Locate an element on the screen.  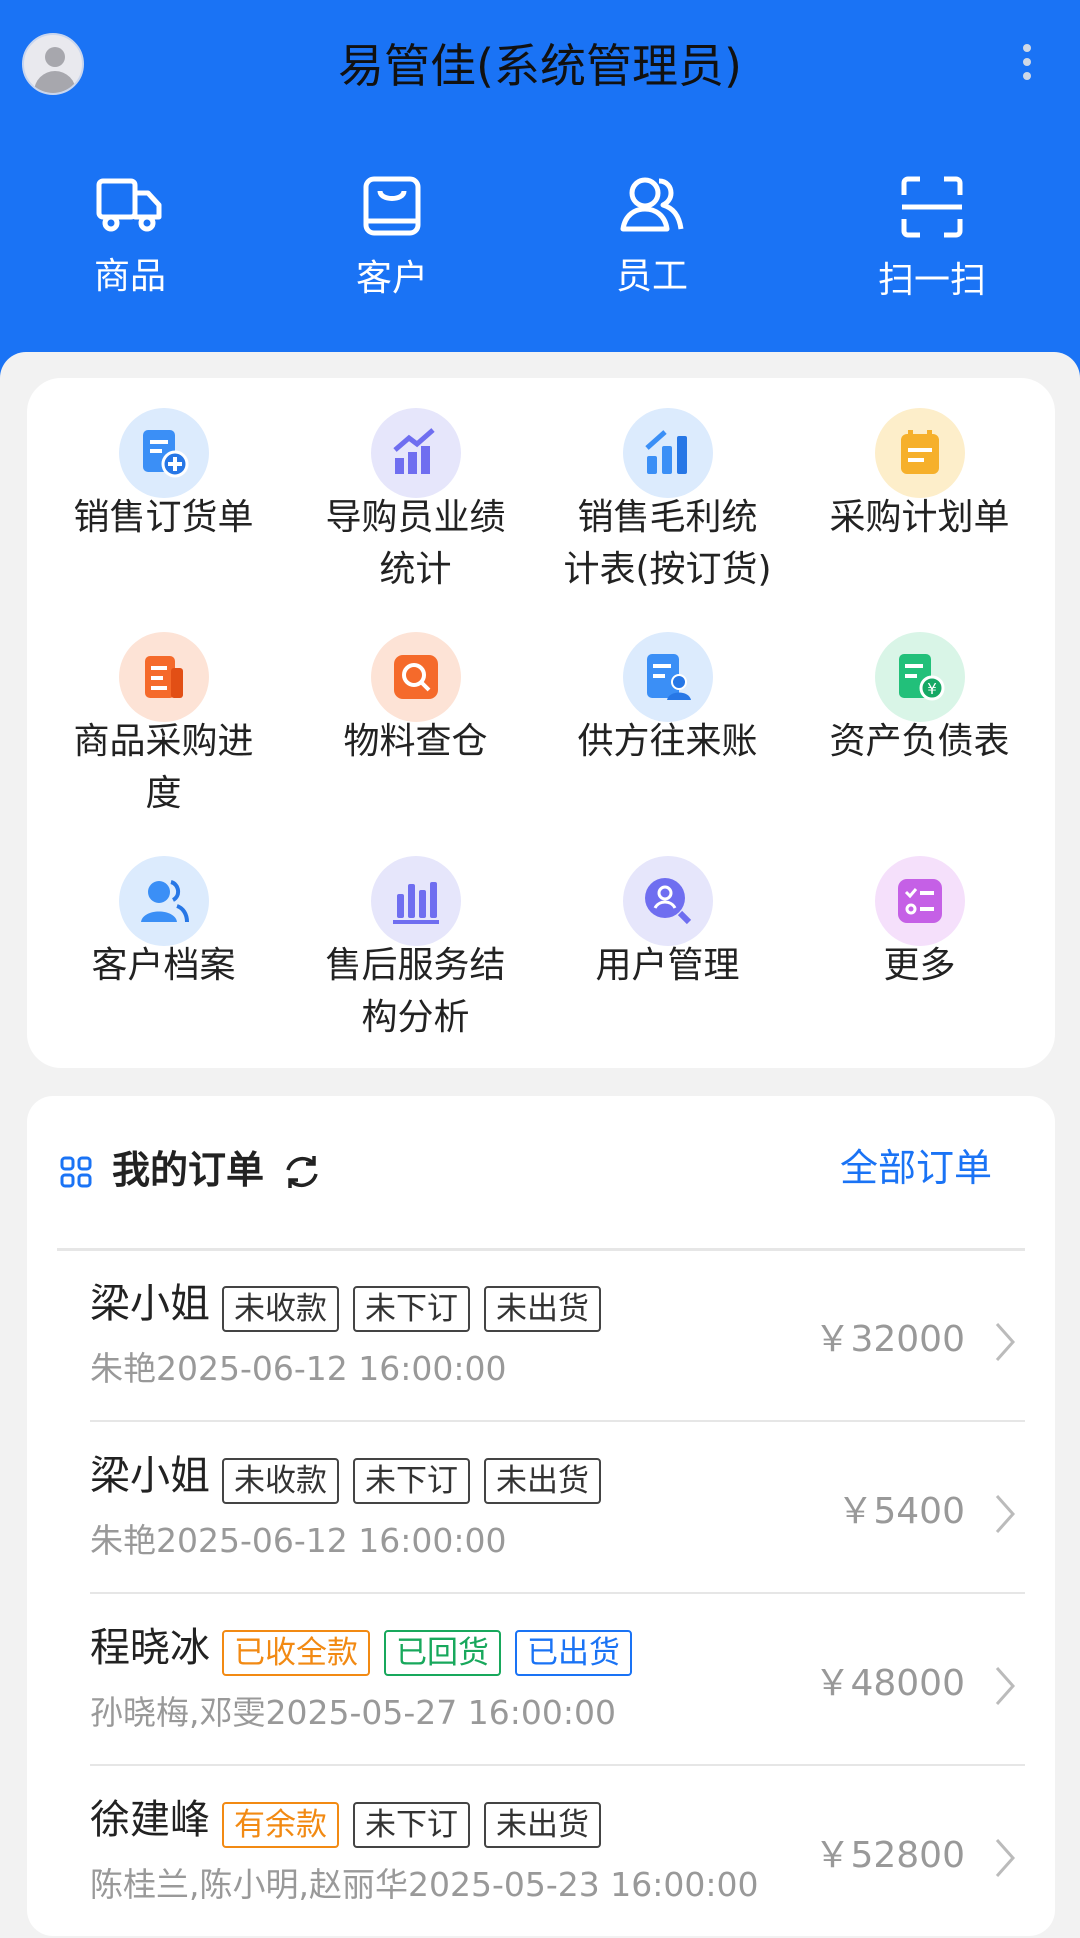
orders-header: 我的订单 全部订单 is located at coordinates (540, 1170).